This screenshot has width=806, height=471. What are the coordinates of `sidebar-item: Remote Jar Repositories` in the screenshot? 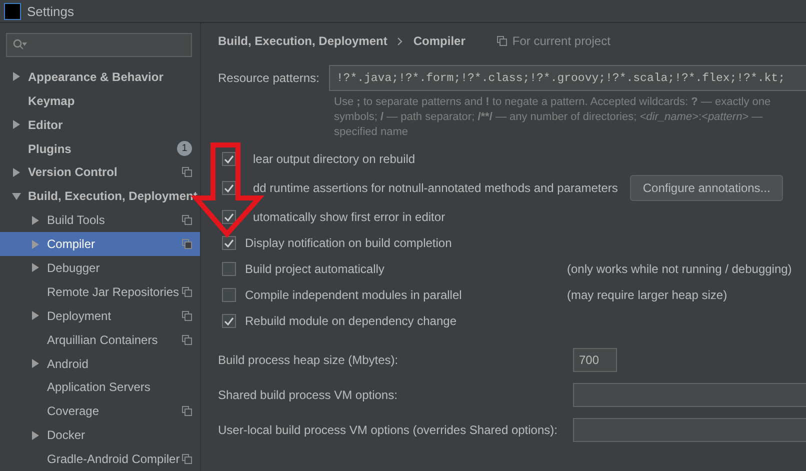 It's located at (100, 292).